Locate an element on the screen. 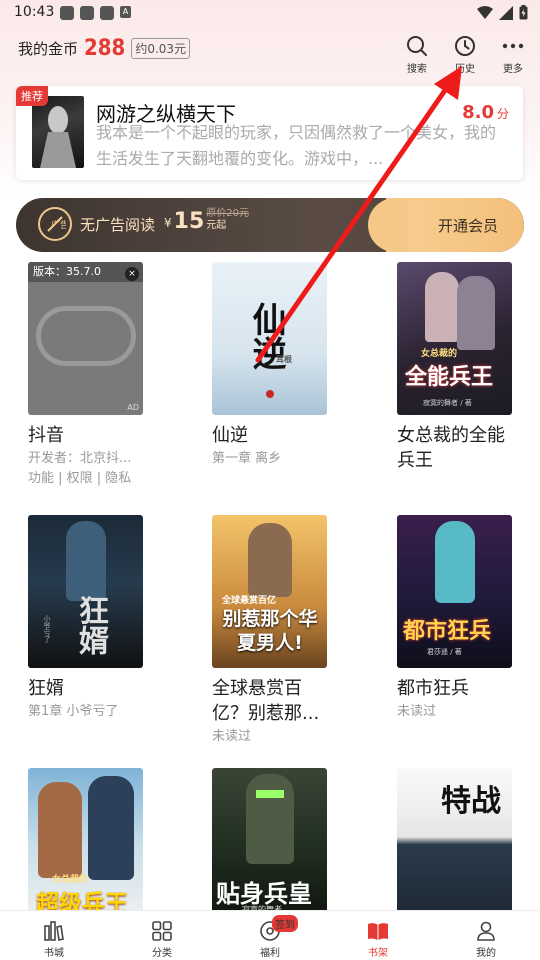 This screenshot has height=960, width=540. svg-text: 广告 is located at coordinates (58, 225).